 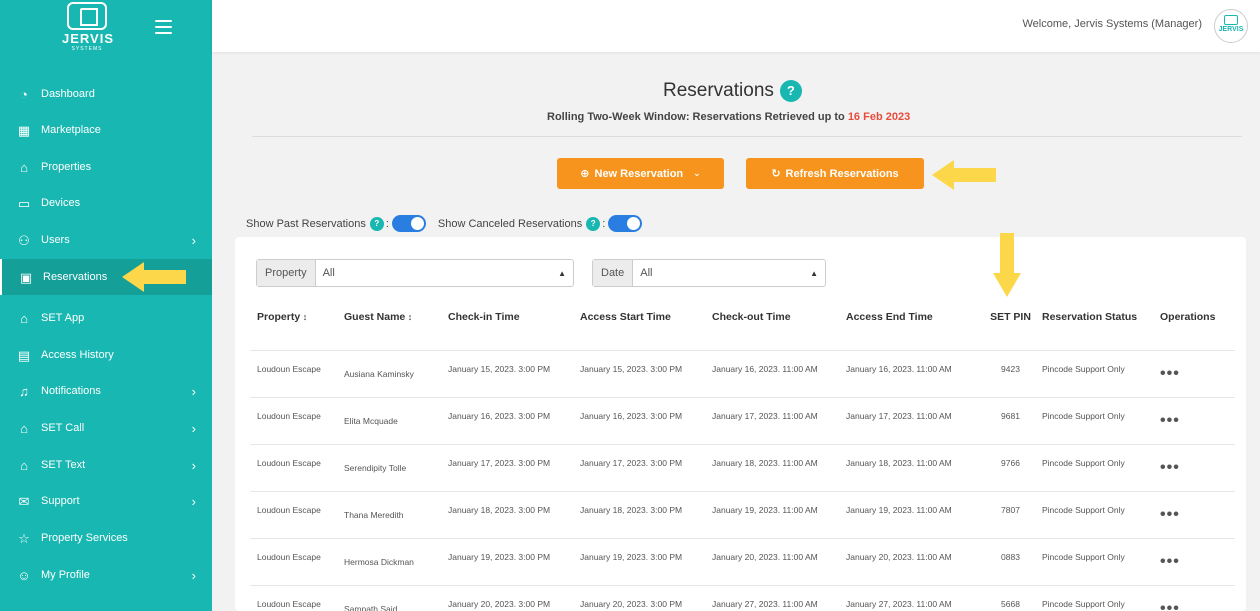 I want to click on cell-checkout: January 27, 2023. 11:00 AM, so click(x=765, y=604).